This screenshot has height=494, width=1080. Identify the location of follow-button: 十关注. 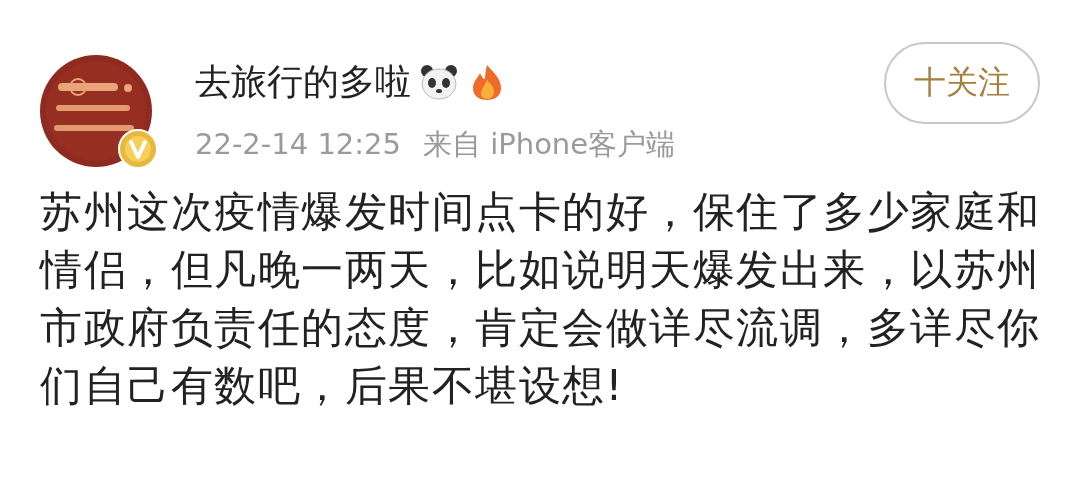
(962, 83).